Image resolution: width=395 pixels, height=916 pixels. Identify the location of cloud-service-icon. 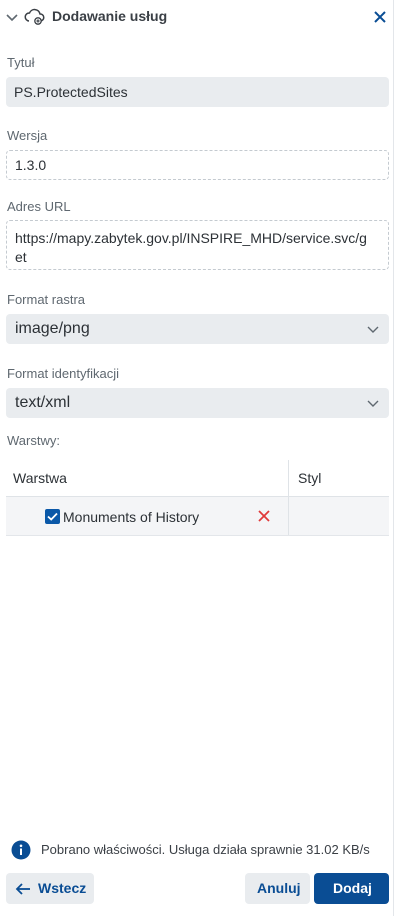
(34, 16).